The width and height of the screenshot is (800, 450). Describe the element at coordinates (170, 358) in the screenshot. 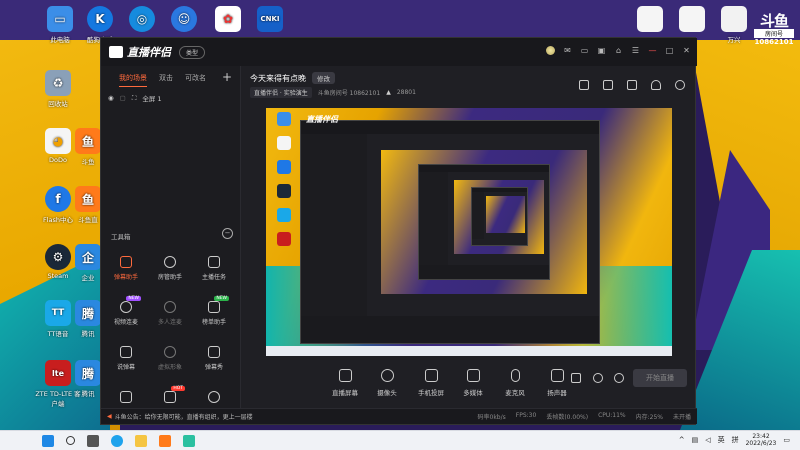

I see `tool-avatar: 虚拟形象` at that location.